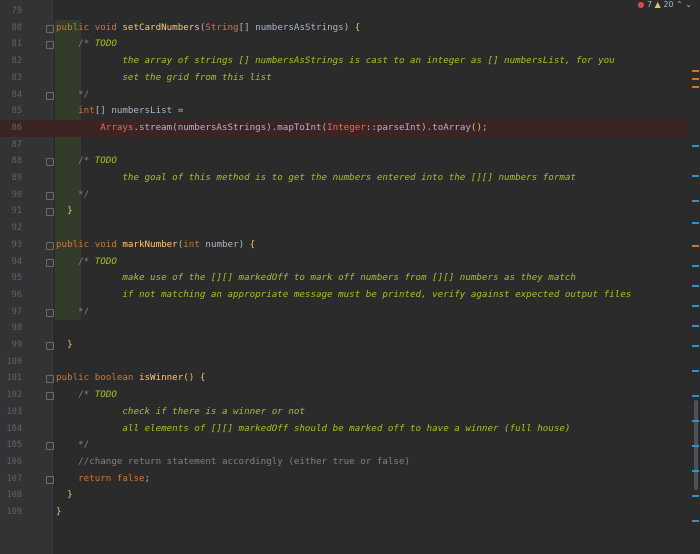 The height and width of the screenshot is (554, 700). I want to click on error-stripe, so click(695, 277).